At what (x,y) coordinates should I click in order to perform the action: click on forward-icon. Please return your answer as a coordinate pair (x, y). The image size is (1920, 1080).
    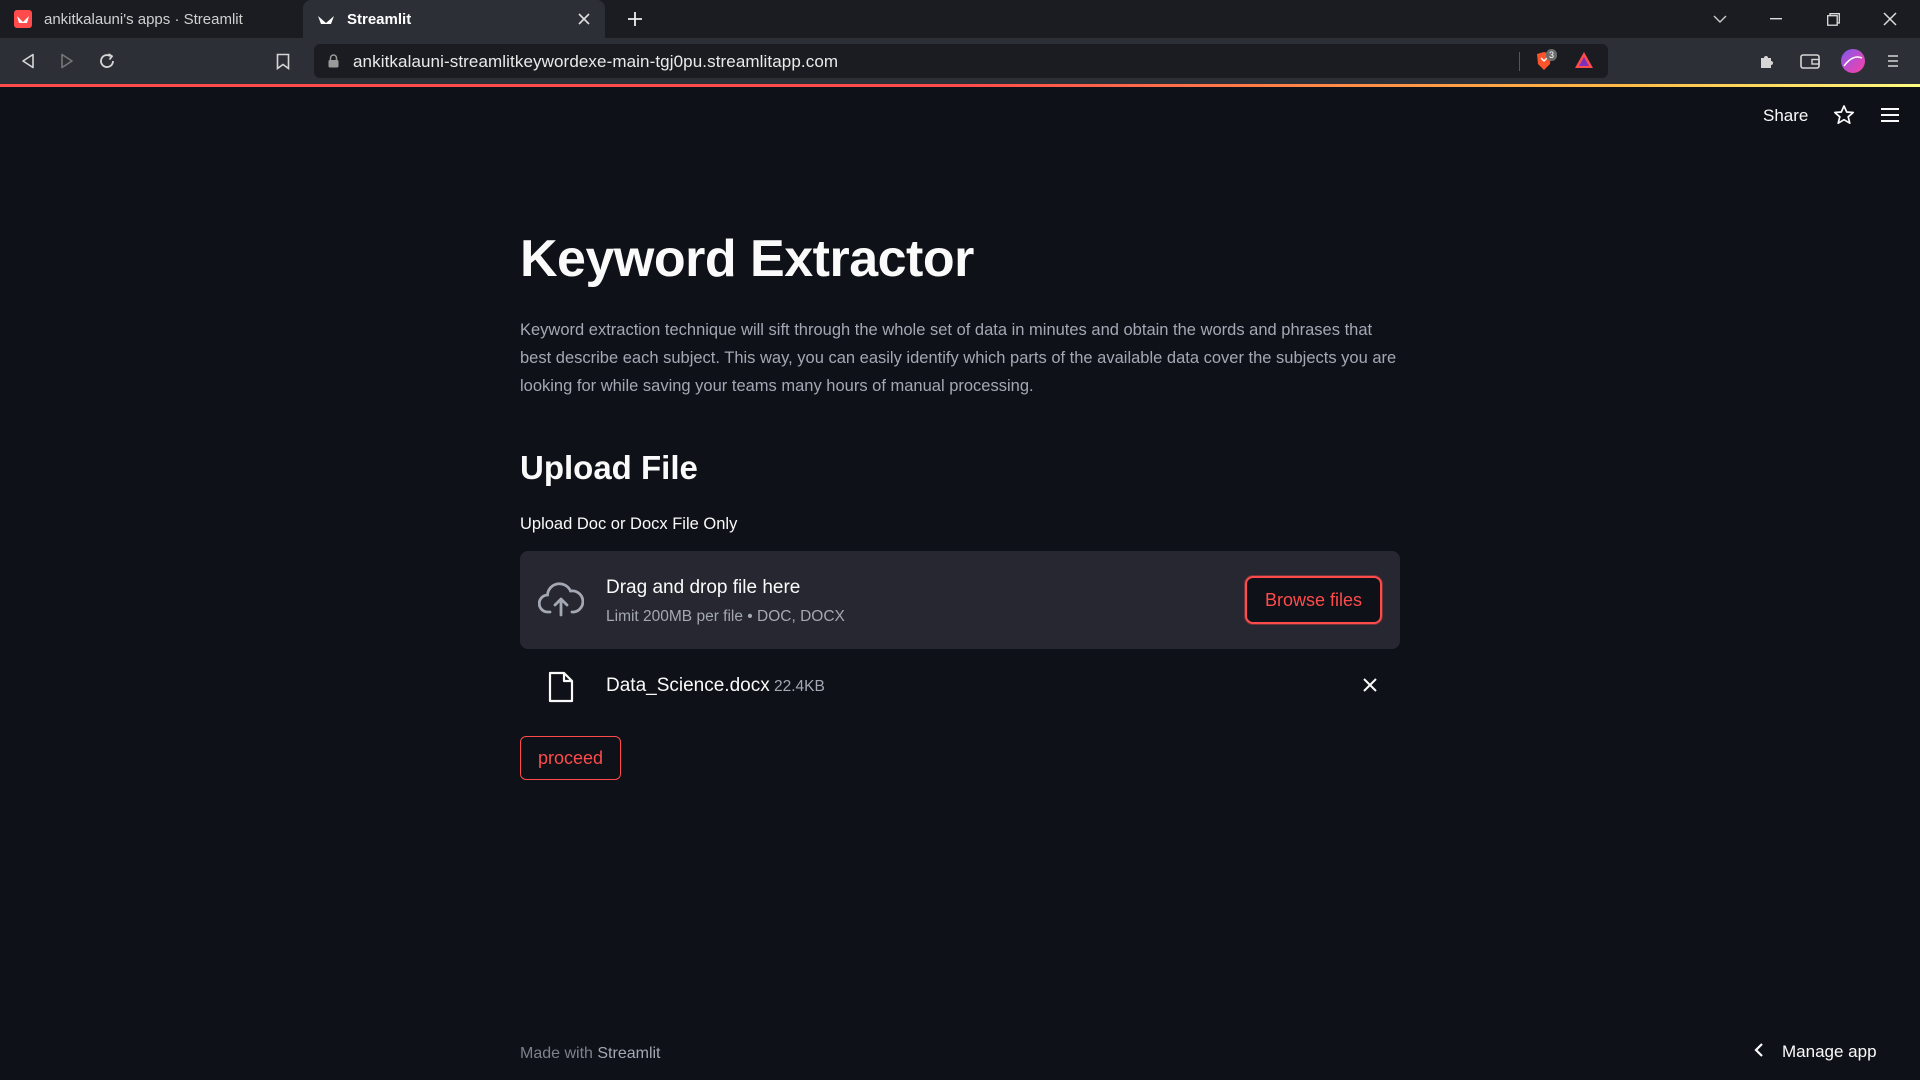
    Looking at the image, I should click on (67, 61).